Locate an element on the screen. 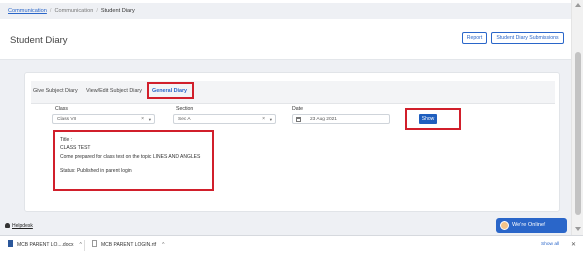 This screenshot has width=583, height=256. download-filename: MCB PARENT LO....docx is located at coordinates (45, 245).